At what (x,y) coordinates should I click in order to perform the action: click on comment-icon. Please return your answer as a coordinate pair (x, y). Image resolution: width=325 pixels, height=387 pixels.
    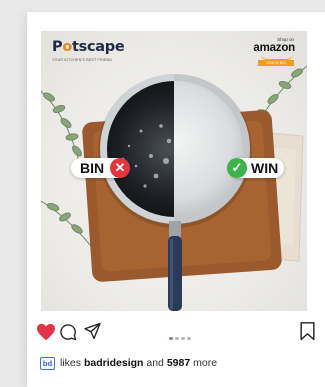
    Looking at the image, I should click on (68, 332).